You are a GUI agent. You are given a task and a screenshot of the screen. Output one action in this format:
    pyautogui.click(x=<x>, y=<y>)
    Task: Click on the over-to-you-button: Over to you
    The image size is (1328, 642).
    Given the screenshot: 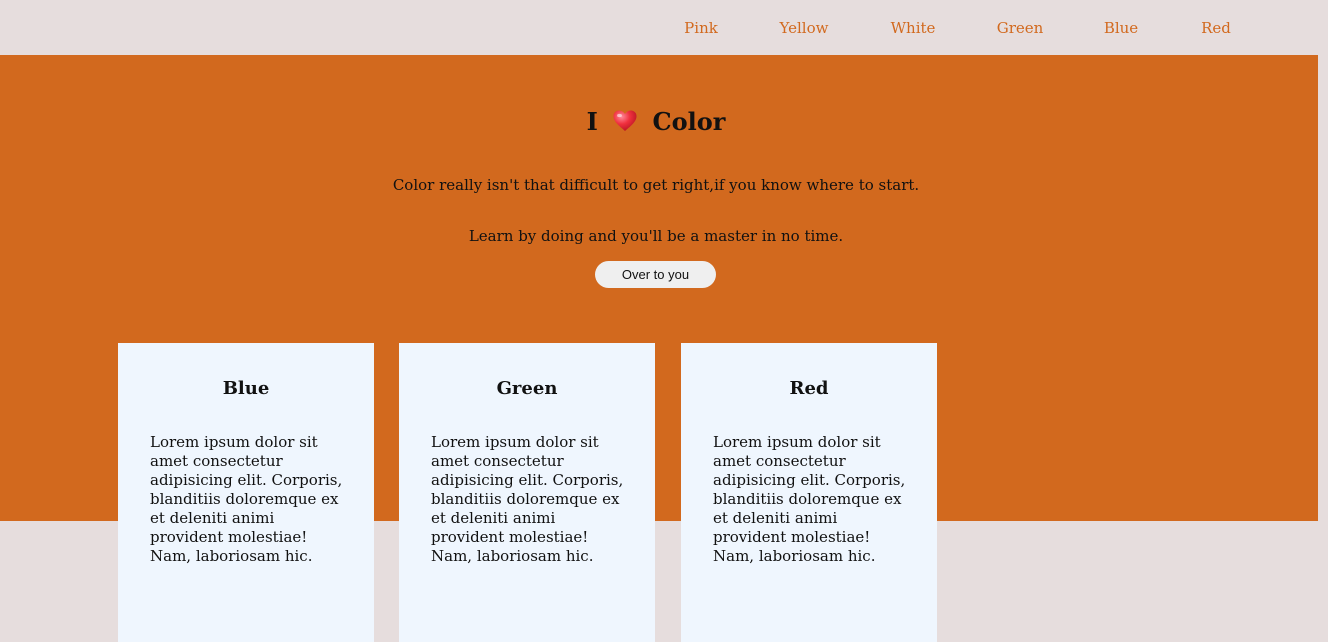 What is the action you would take?
    pyautogui.click(x=655, y=274)
    